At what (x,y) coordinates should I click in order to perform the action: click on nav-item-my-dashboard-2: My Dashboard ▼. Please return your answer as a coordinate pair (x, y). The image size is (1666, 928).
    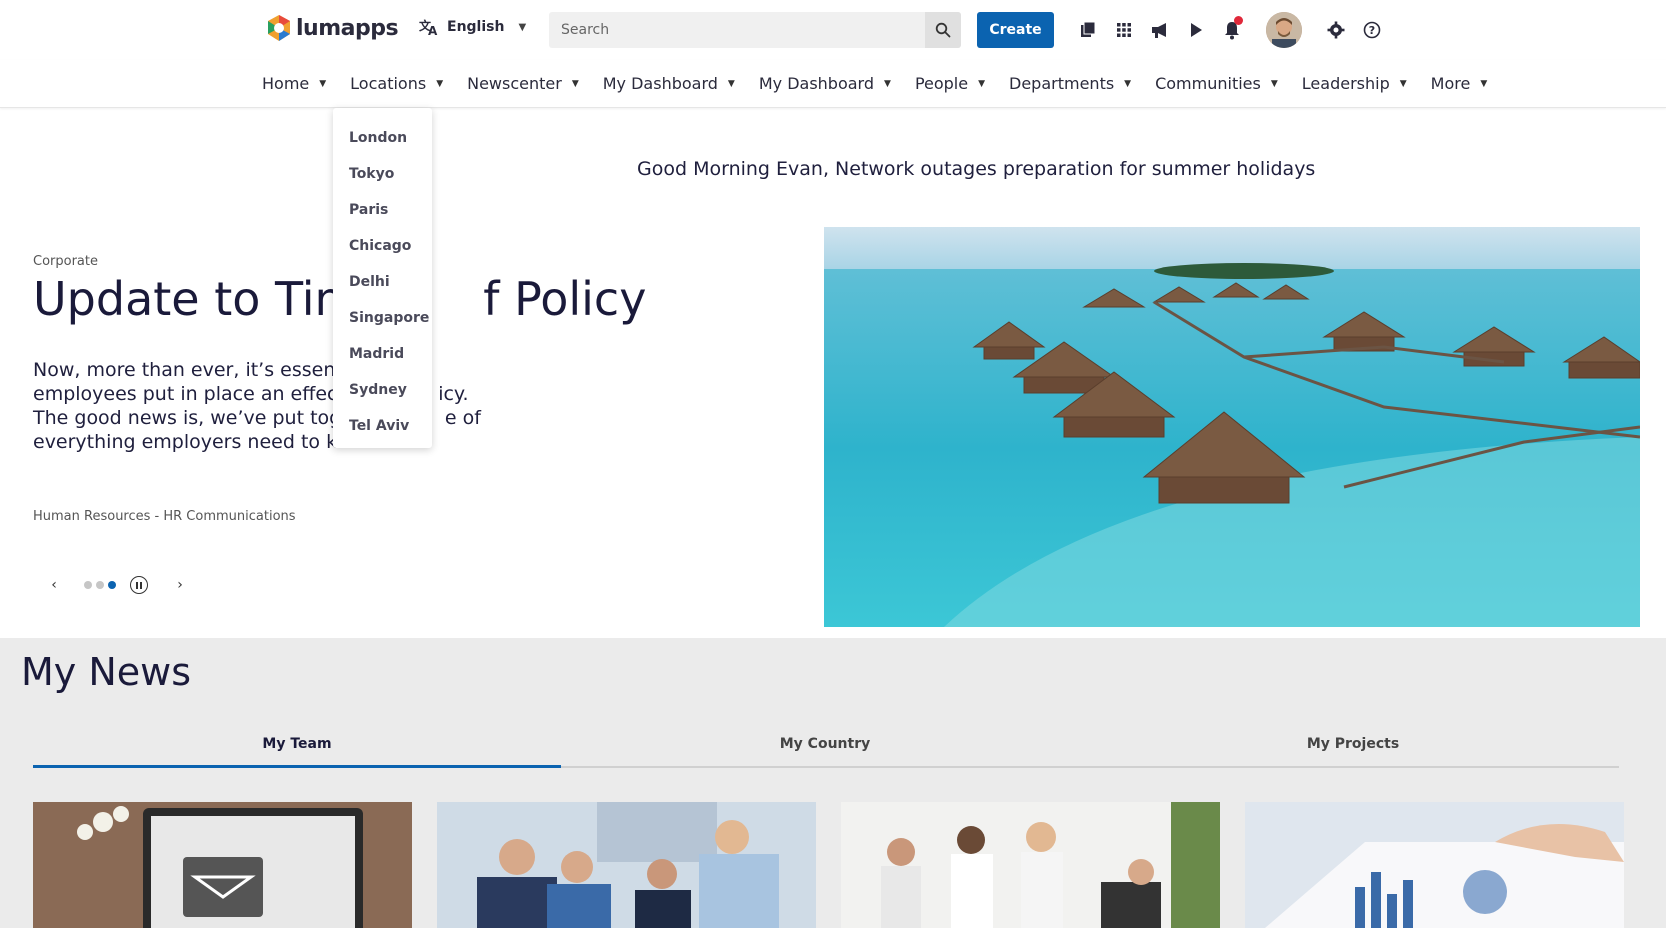
    Looking at the image, I should click on (825, 83).